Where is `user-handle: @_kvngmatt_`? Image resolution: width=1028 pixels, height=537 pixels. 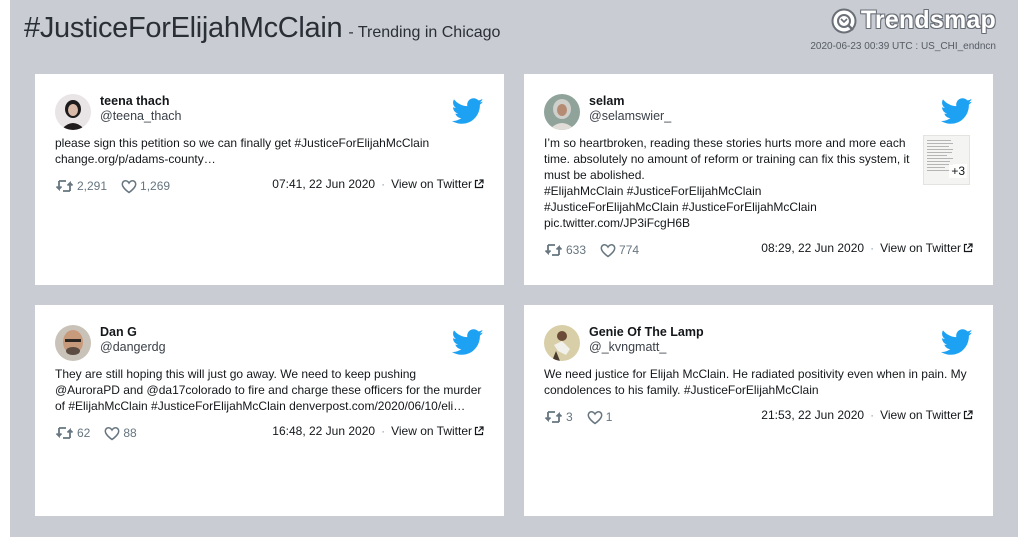 user-handle: @_kvngmatt_ is located at coordinates (627, 347).